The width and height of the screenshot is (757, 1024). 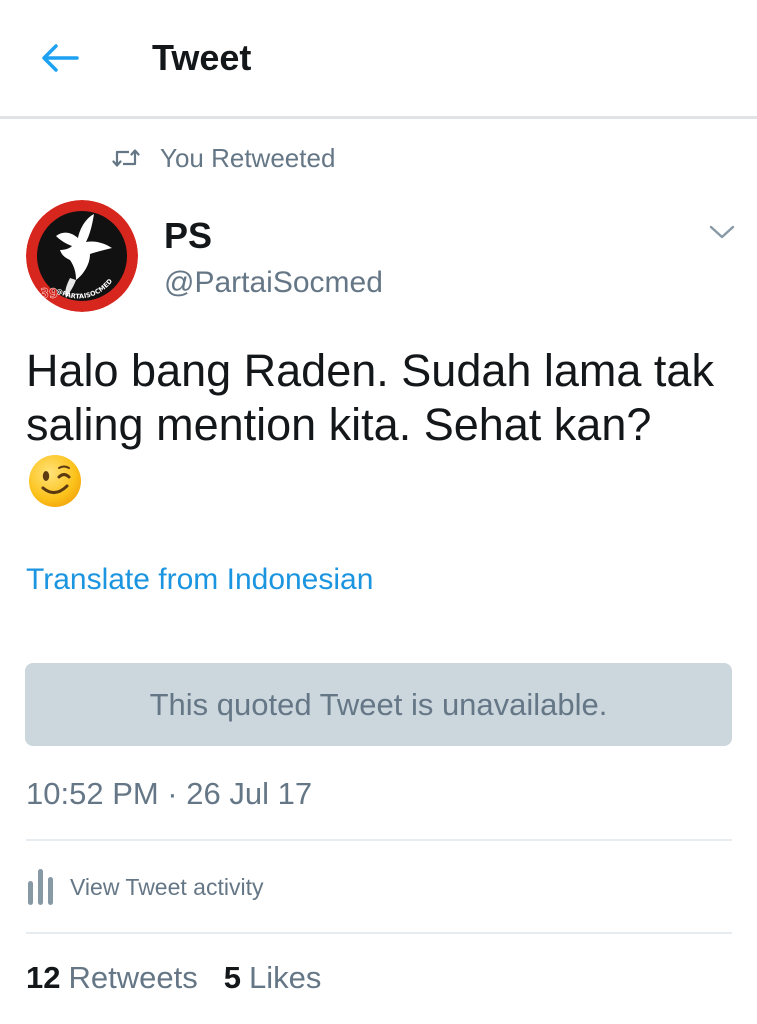 What do you see at coordinates (133, 977) in the screenshot?
I see `retweets-label: Retweets` at bounding box center [133, 977].